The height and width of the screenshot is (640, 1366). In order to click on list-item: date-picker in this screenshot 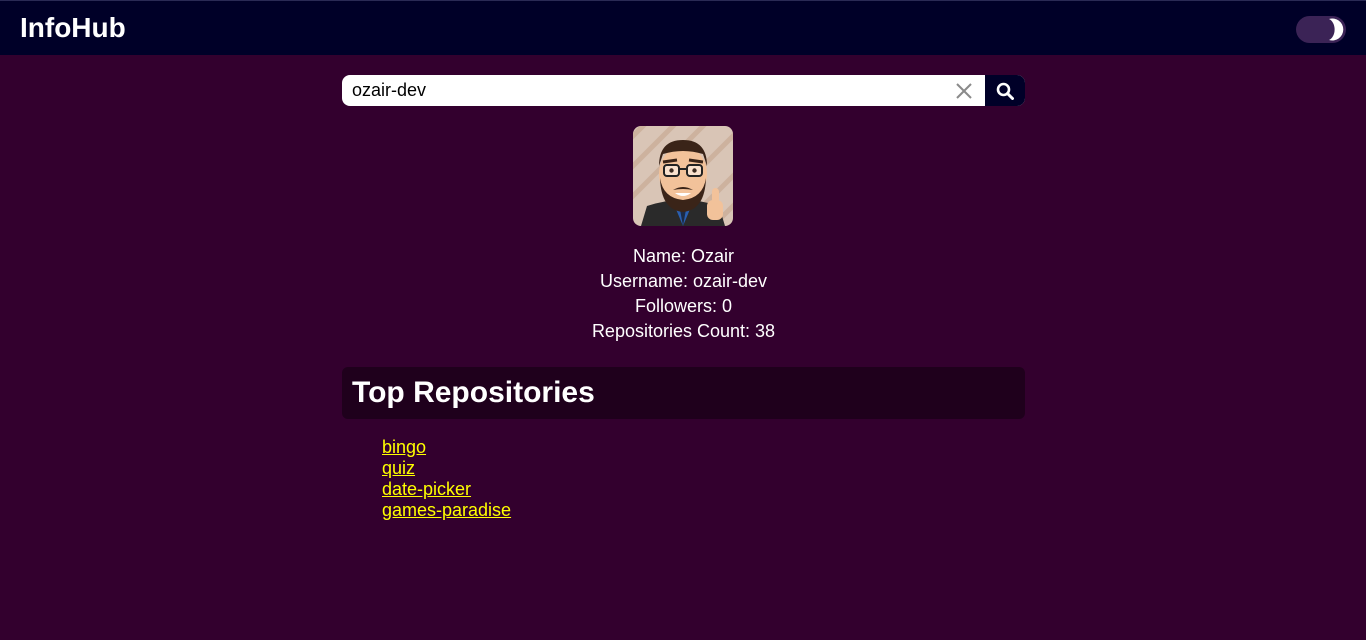, I will do `click(446, 489)`.